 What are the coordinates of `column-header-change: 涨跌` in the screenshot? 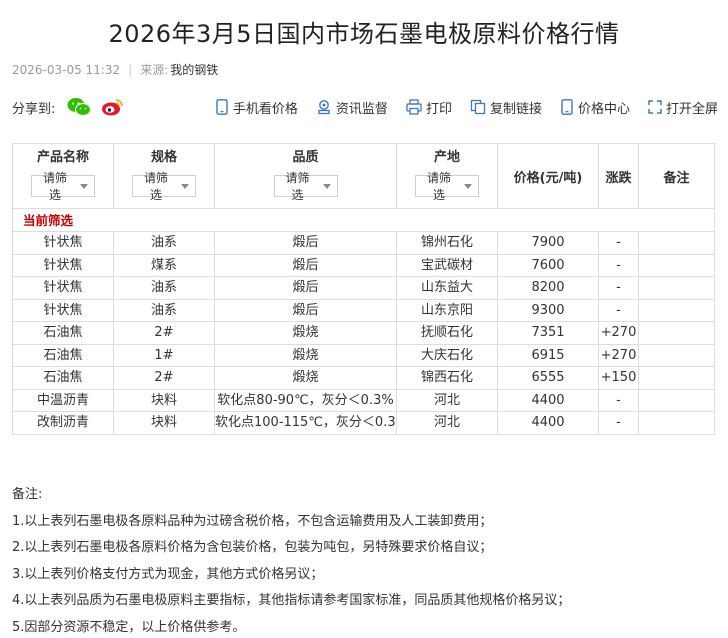 It's located at (618, 176).